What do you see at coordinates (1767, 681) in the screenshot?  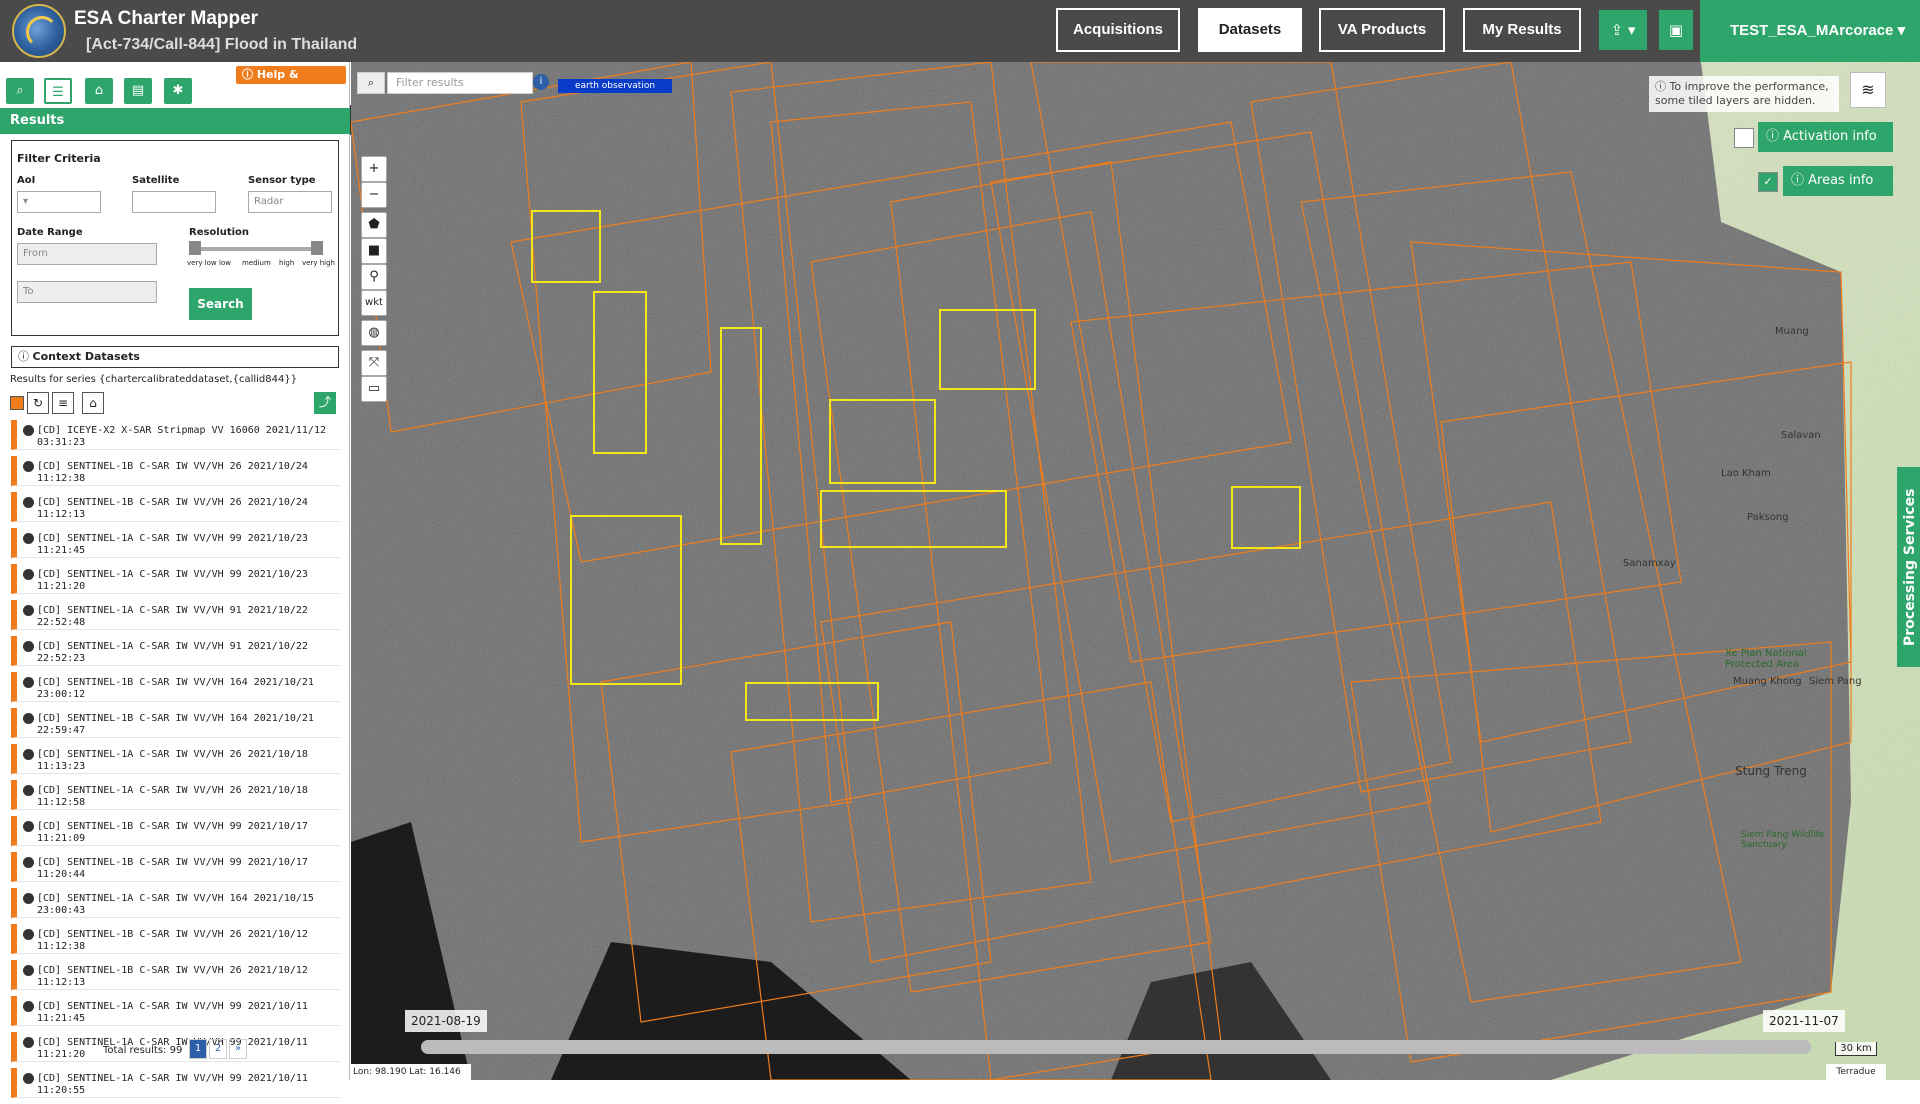 I see `town-muang-khong: Muang Khong` at bounding box center [1767, 681].